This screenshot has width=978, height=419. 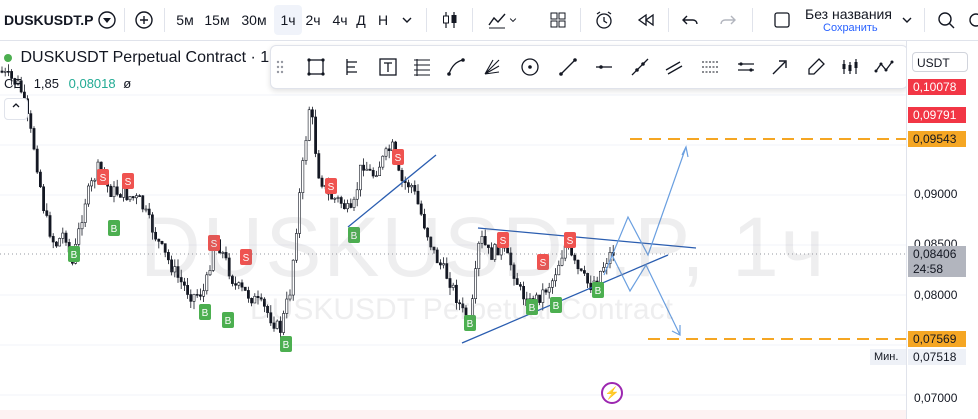 What do you see at coordinates (352, 67) in the screenshot?
I see `pitchfork-tool-icon` at bounding box center [352, 67].